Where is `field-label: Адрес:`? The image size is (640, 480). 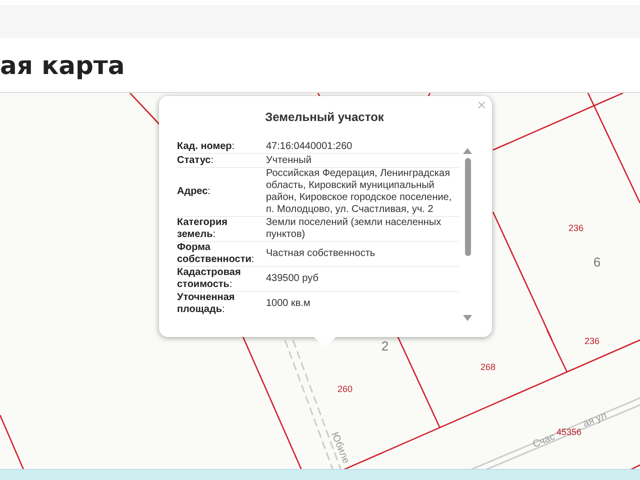
field-label: Адрес: is located at coordinates (194, 192).